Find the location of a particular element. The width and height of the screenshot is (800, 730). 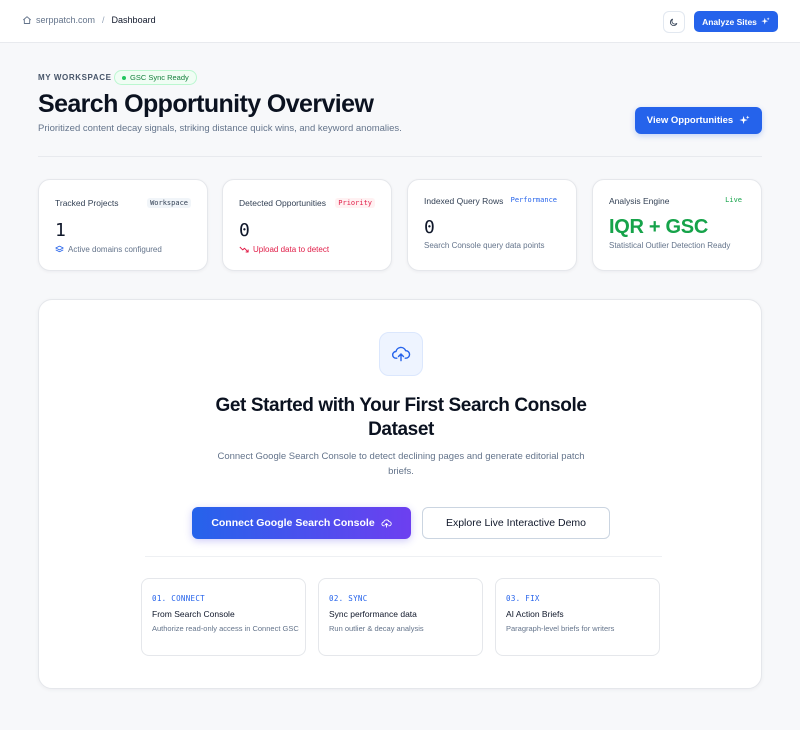

moon-icon is located at coordinates (673, 22).